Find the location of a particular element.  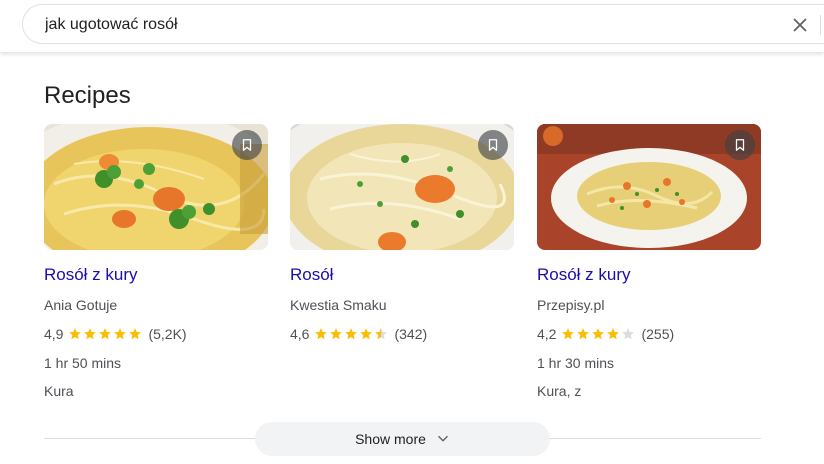

ingredients: Kura, z is located at coordinates (559, 391).